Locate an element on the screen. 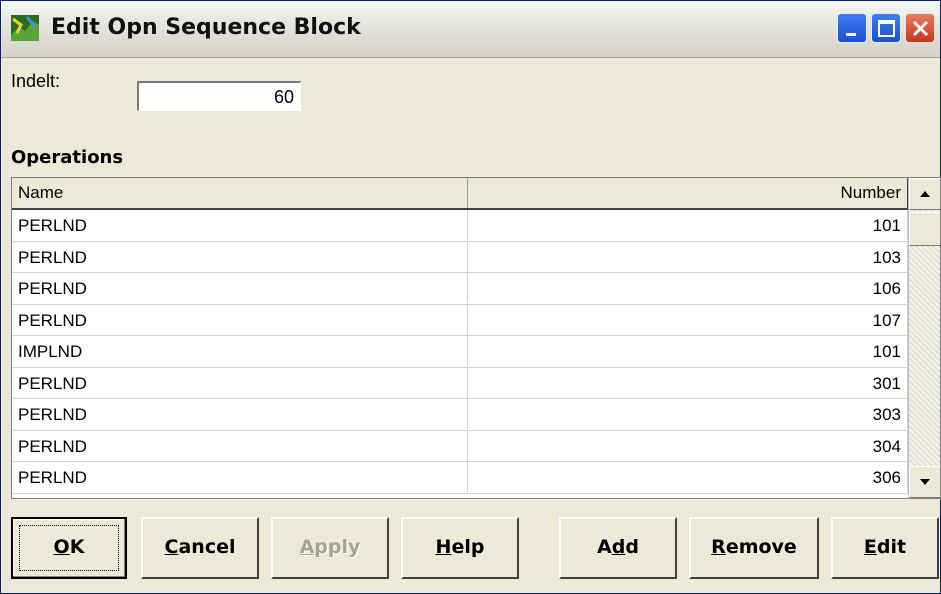  add-label-post: d is located at coordinates (632, 547).